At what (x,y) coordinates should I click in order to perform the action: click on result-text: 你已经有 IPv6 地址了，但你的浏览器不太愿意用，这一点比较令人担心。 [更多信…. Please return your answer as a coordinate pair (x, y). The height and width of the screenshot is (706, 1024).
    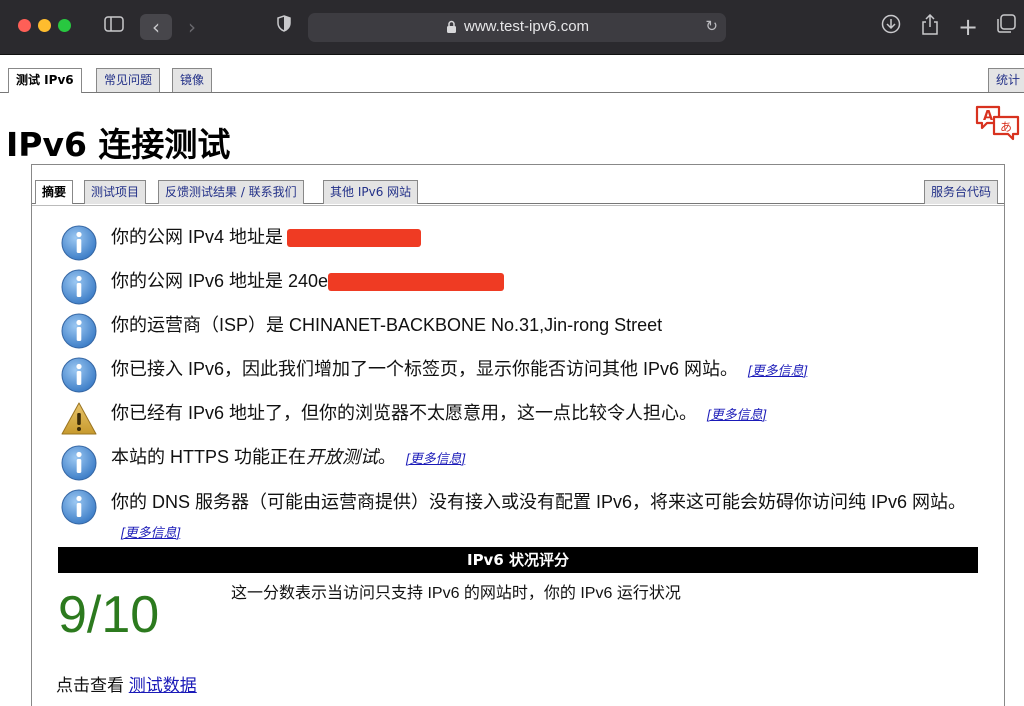
    Looking at the image, I should click on (439, 413).